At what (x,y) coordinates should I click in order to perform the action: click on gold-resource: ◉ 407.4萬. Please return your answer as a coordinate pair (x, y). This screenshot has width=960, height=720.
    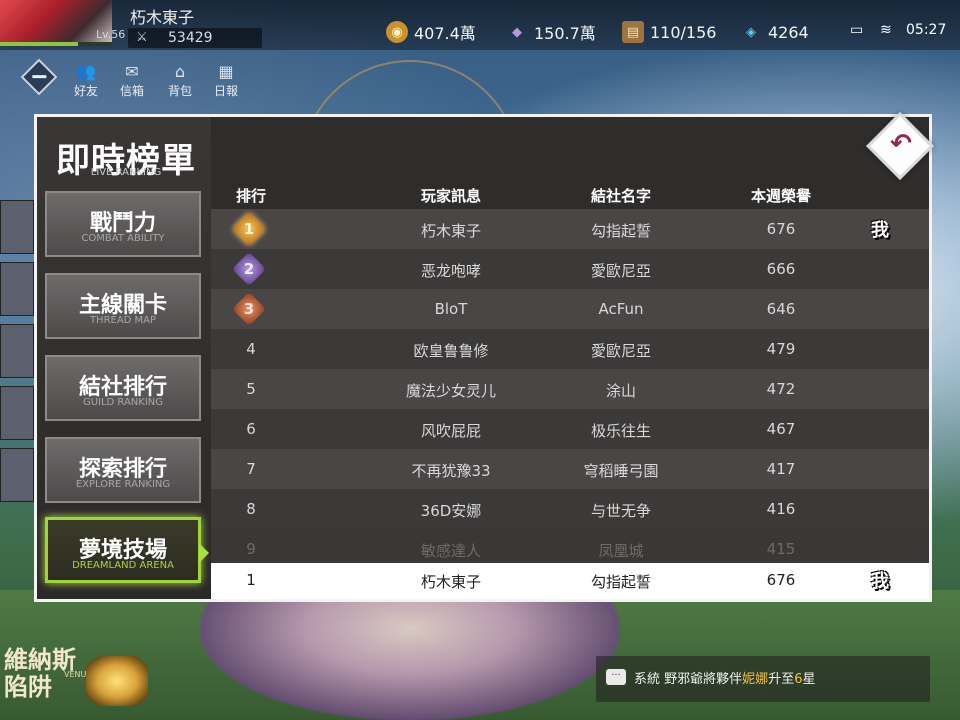
    Looking at the image, I should click on (431, 32).